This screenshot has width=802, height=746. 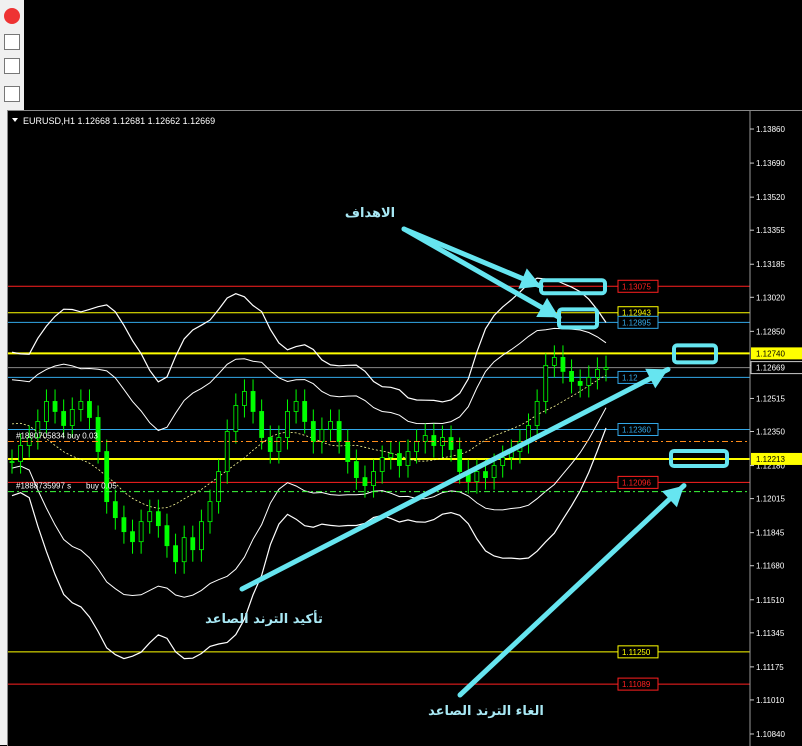 I want to click on app-logo-icon, so click(x=12, y=16).